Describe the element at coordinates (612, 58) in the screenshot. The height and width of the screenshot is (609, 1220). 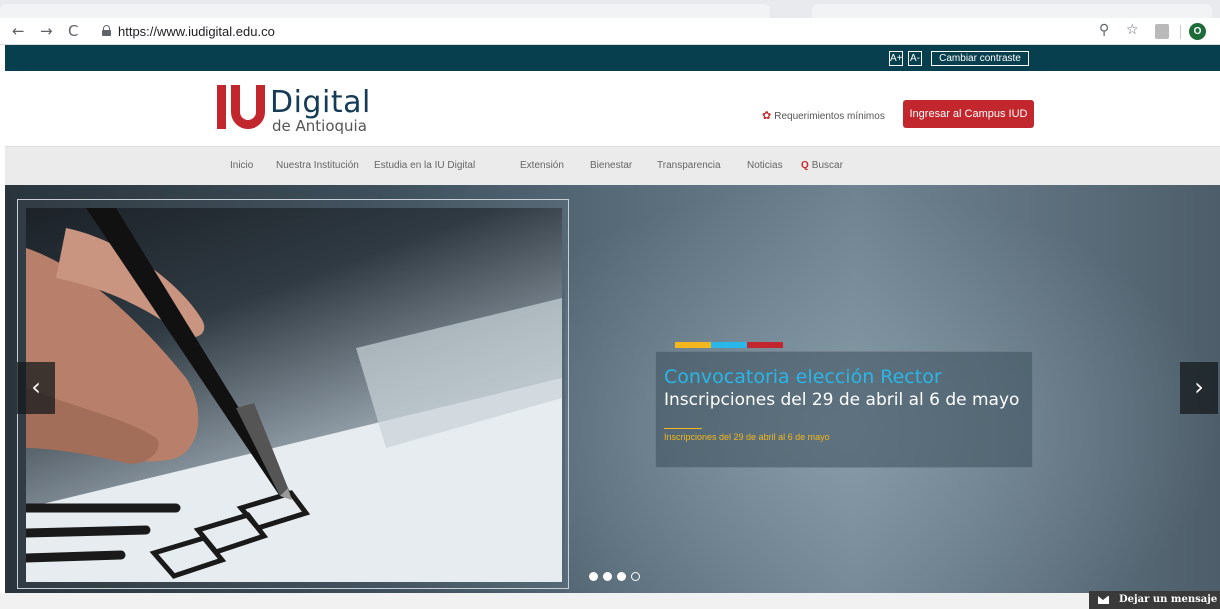
I see `accessibility-bar: A+ A- Cambiar contraste` at that location.